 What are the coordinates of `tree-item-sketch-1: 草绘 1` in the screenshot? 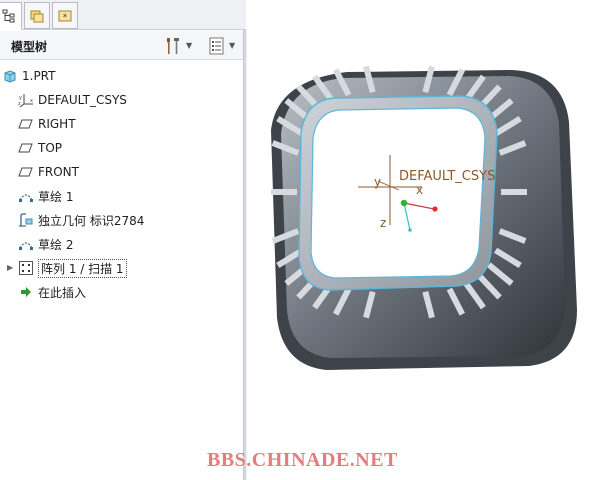 It's located at (45, 196).